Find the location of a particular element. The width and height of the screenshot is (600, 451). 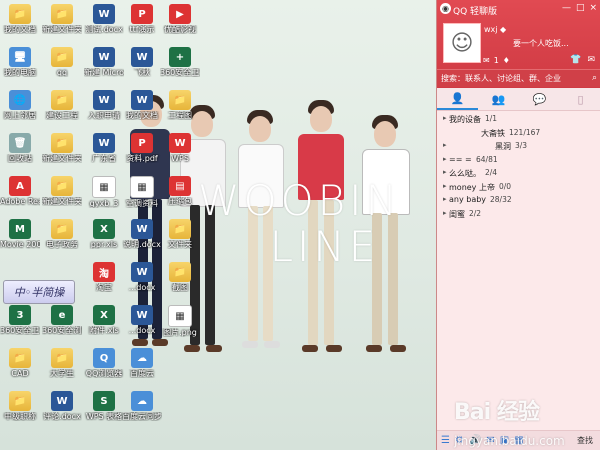

desktop-icon: W 广东省 is located at coordinates (104, 148).